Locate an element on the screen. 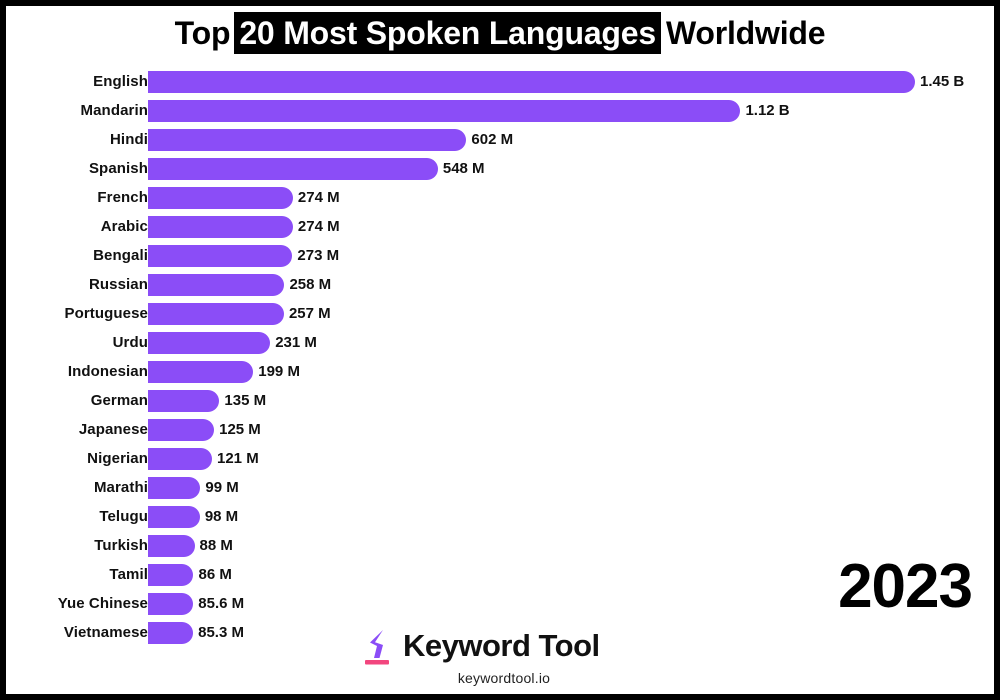 This screenshot has height=700, width=1000. chart-title: Top 20 Most Spoken Languages Worldwide is located at coordinates (500, 33).